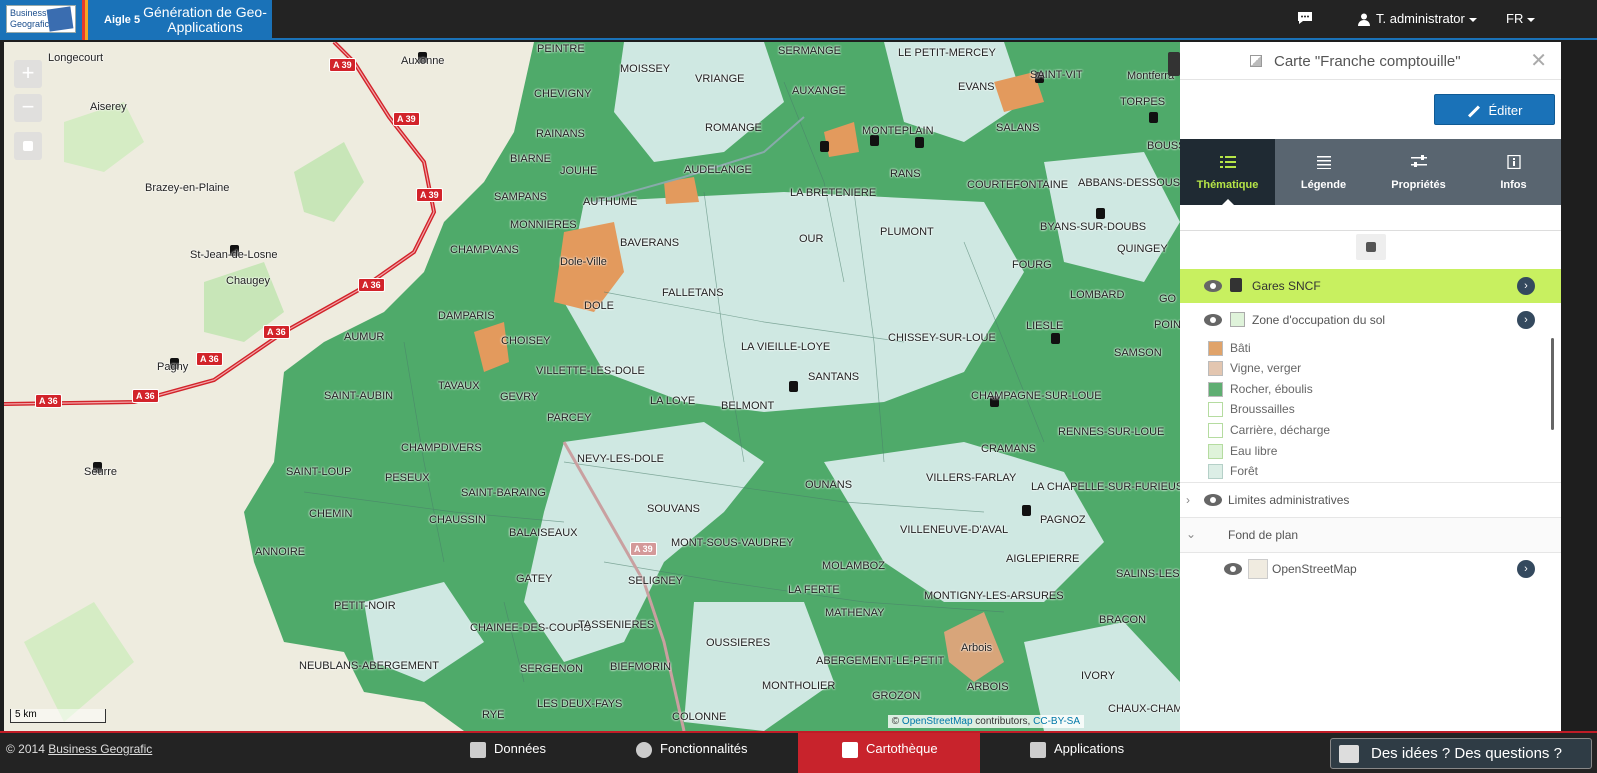 Image resolution: width=1597 pixels, height=773 pixels. Describe the element at coordinates (1138, 353) in the screenshot. I see `place-label: SAMSON` at that location.